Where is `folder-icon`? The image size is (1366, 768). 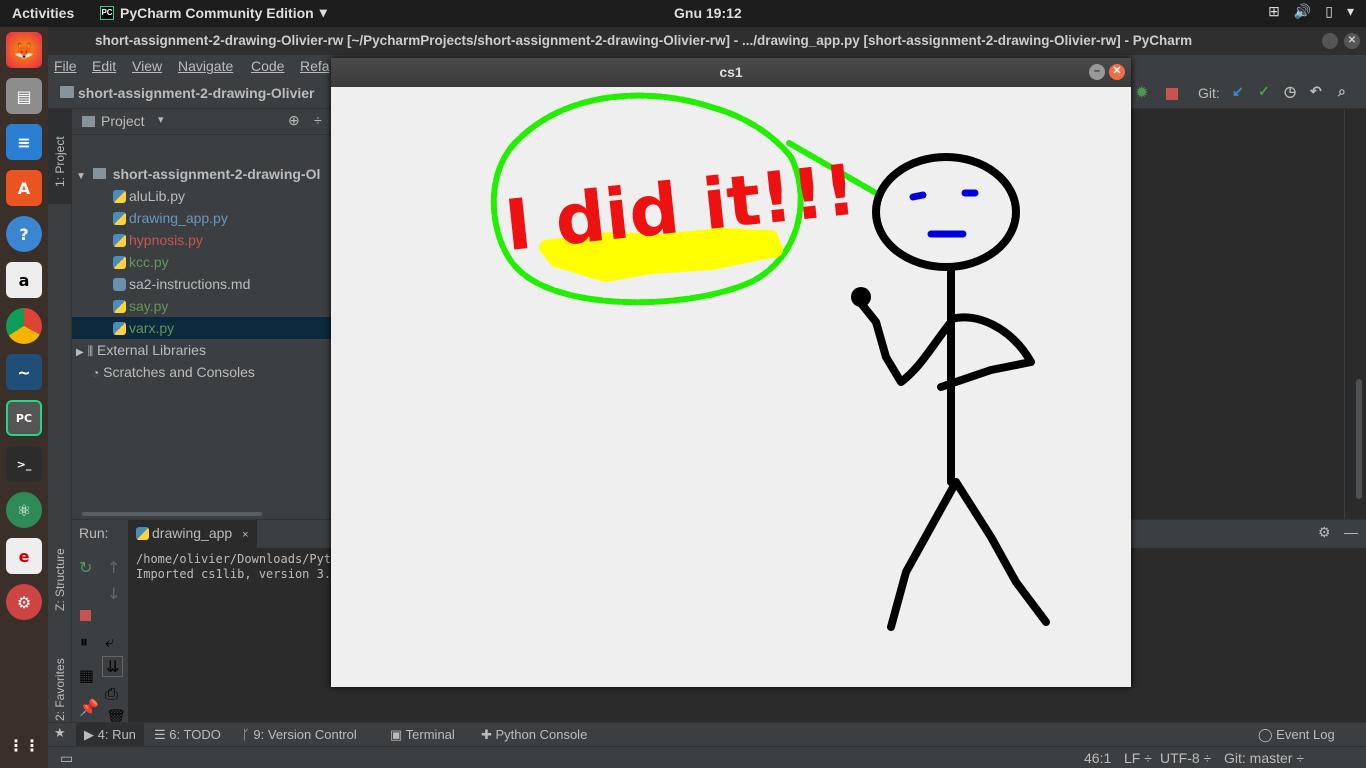
folder-icon is located at coordinates (88, 121).